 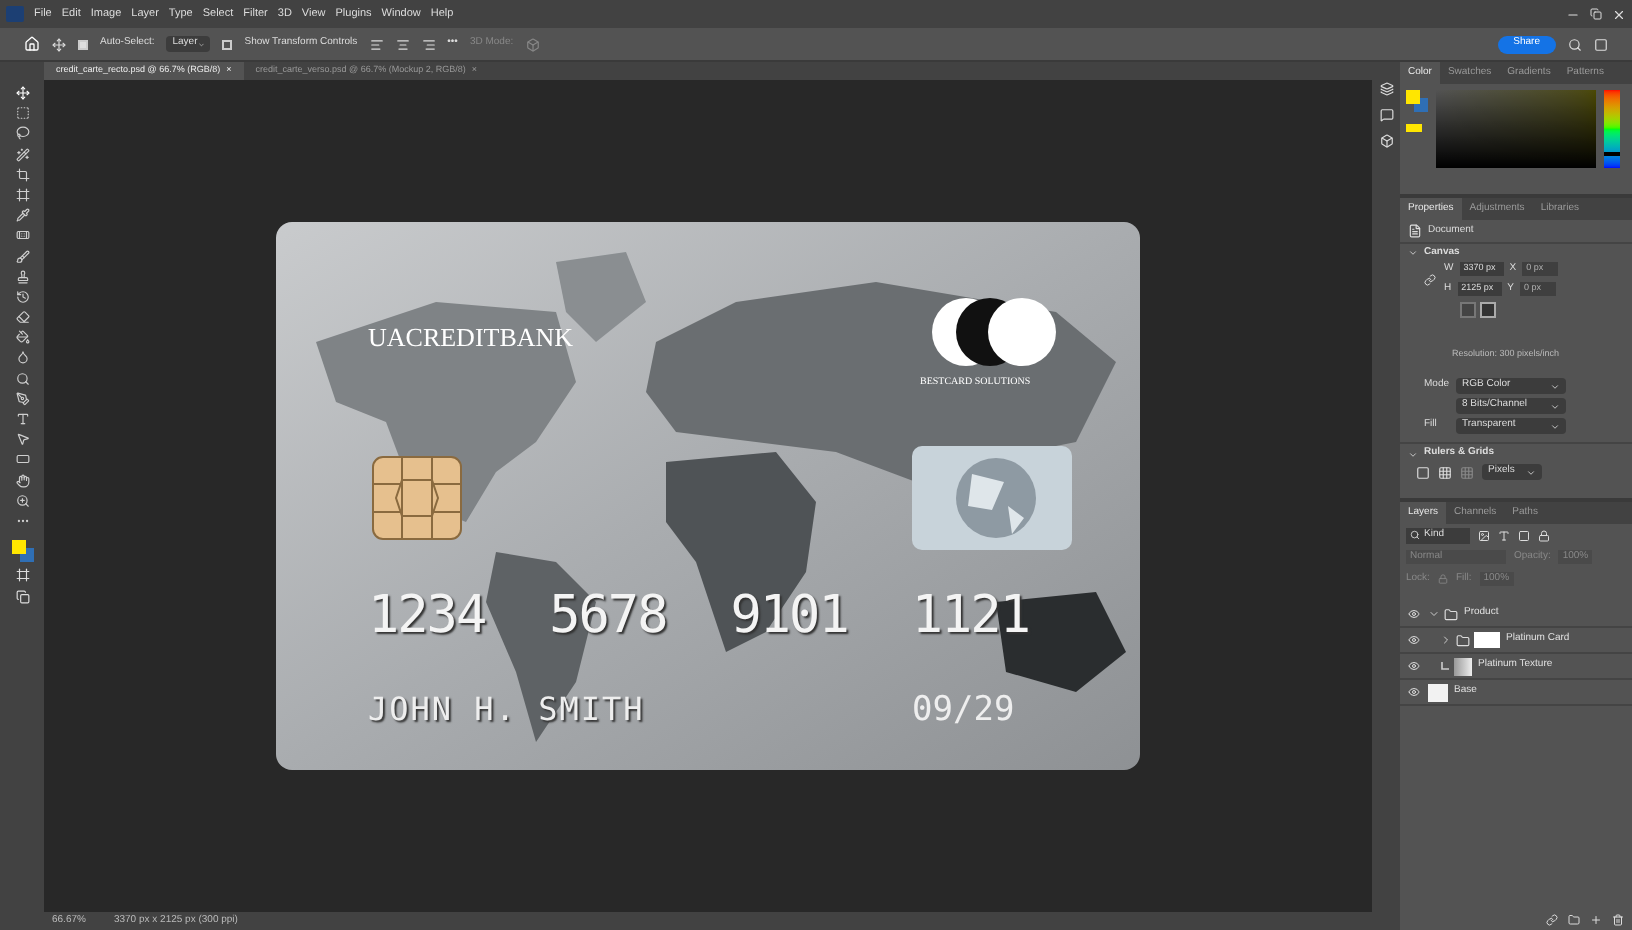 What do you see at coordinates (1618, 920) in the screenshot?
I see `trash-icon` at bounding box center [1618, 920].